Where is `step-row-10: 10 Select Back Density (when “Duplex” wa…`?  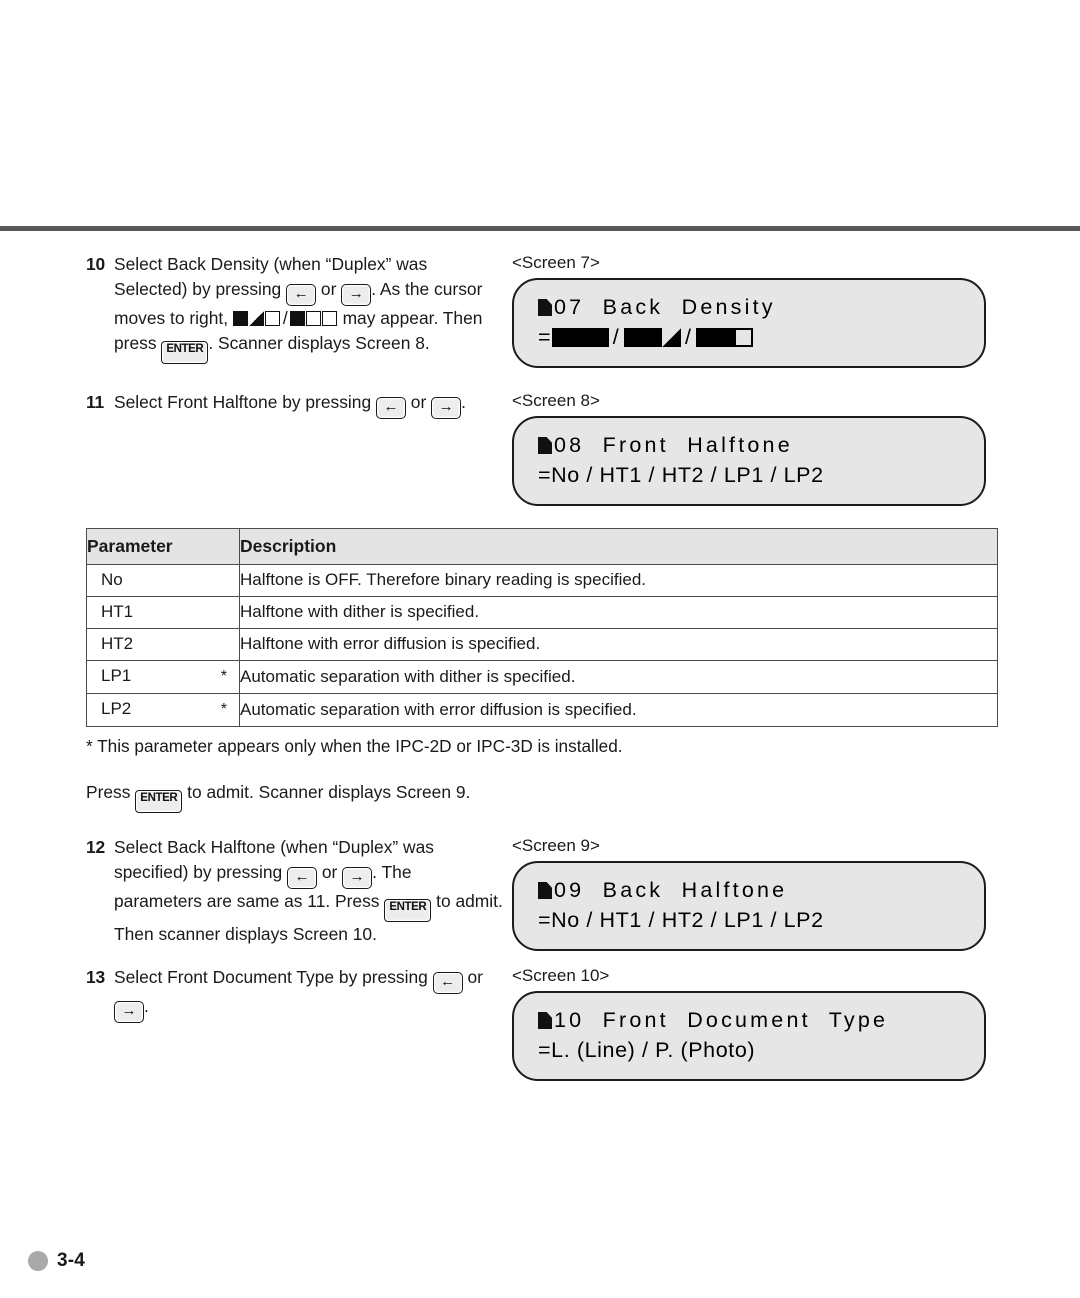
step-row-10: 10 Select Back Density (when “Duplex” wa… is located at coordinates (542, 310).